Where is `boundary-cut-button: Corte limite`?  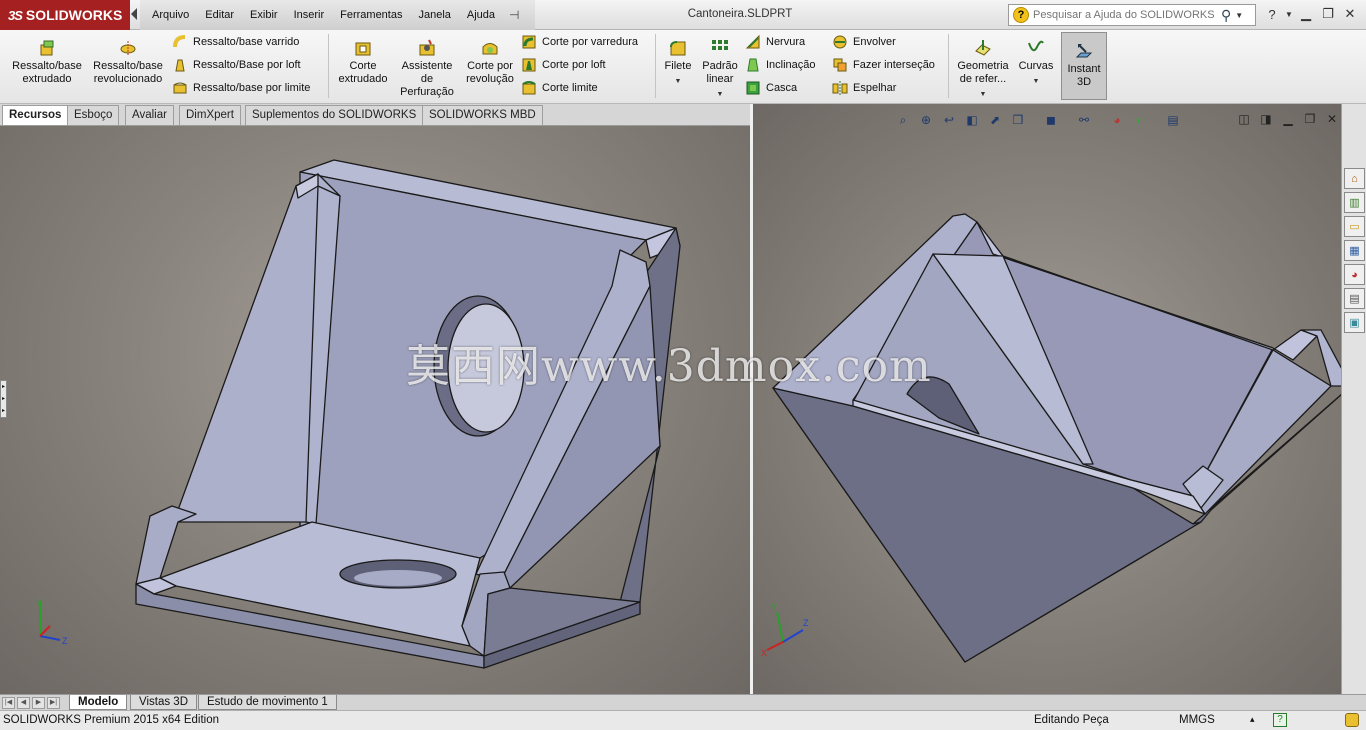 boundary-cut-button: Corte limite is located at coordinates (559, 88).